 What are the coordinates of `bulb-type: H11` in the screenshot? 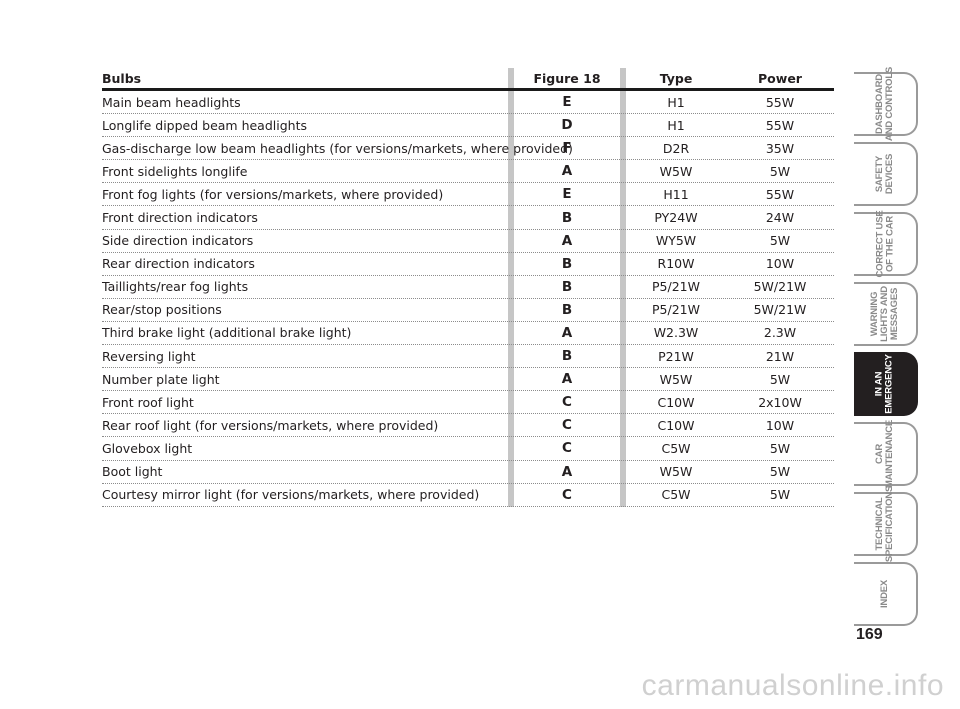 It's located at (676, 194).